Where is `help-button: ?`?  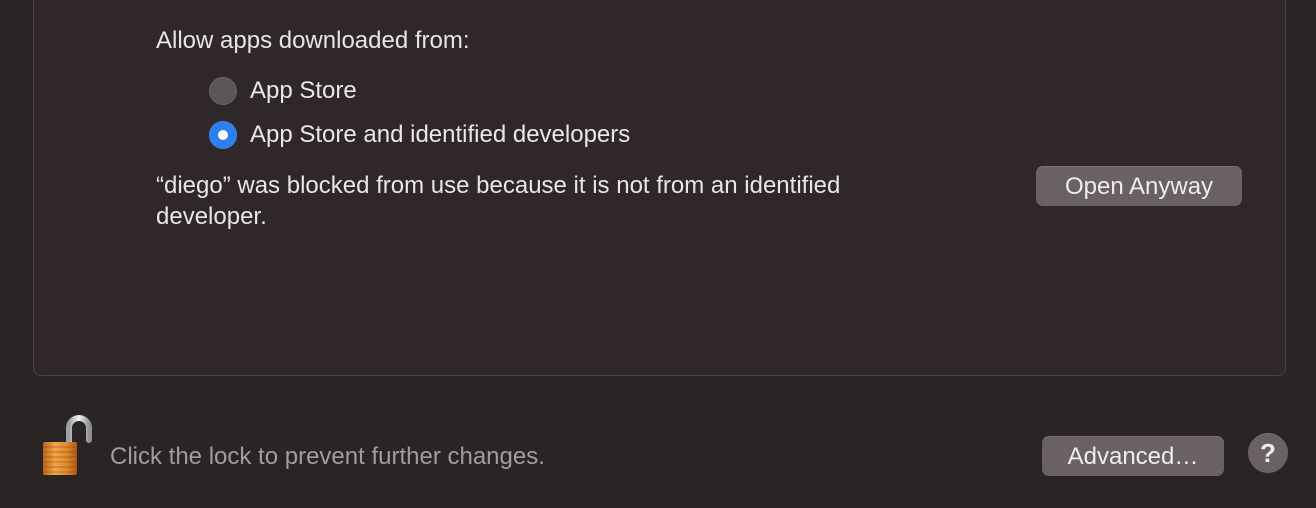
help-button: ? is located at coordinates (1268, 453).